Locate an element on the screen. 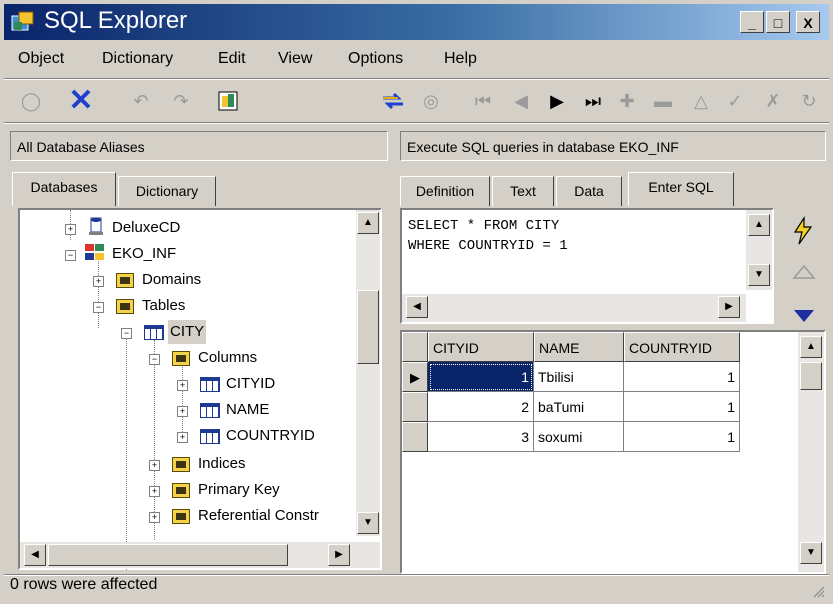 The width and height of the screenshot is (833, 604). cancel-record-icon: ✗ is located at coordinates (773, 101).